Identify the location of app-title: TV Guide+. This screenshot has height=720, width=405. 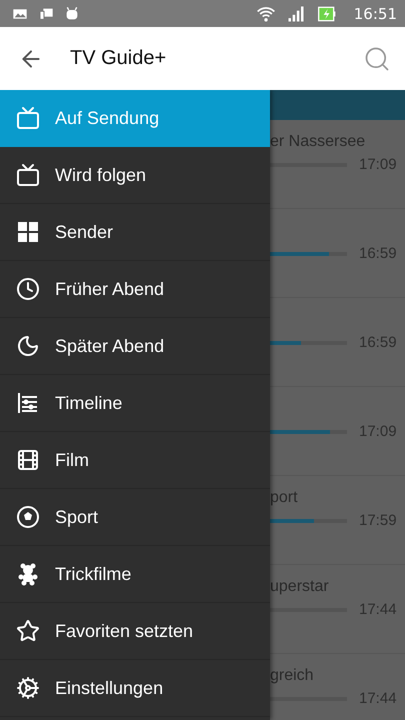
(119, 58).